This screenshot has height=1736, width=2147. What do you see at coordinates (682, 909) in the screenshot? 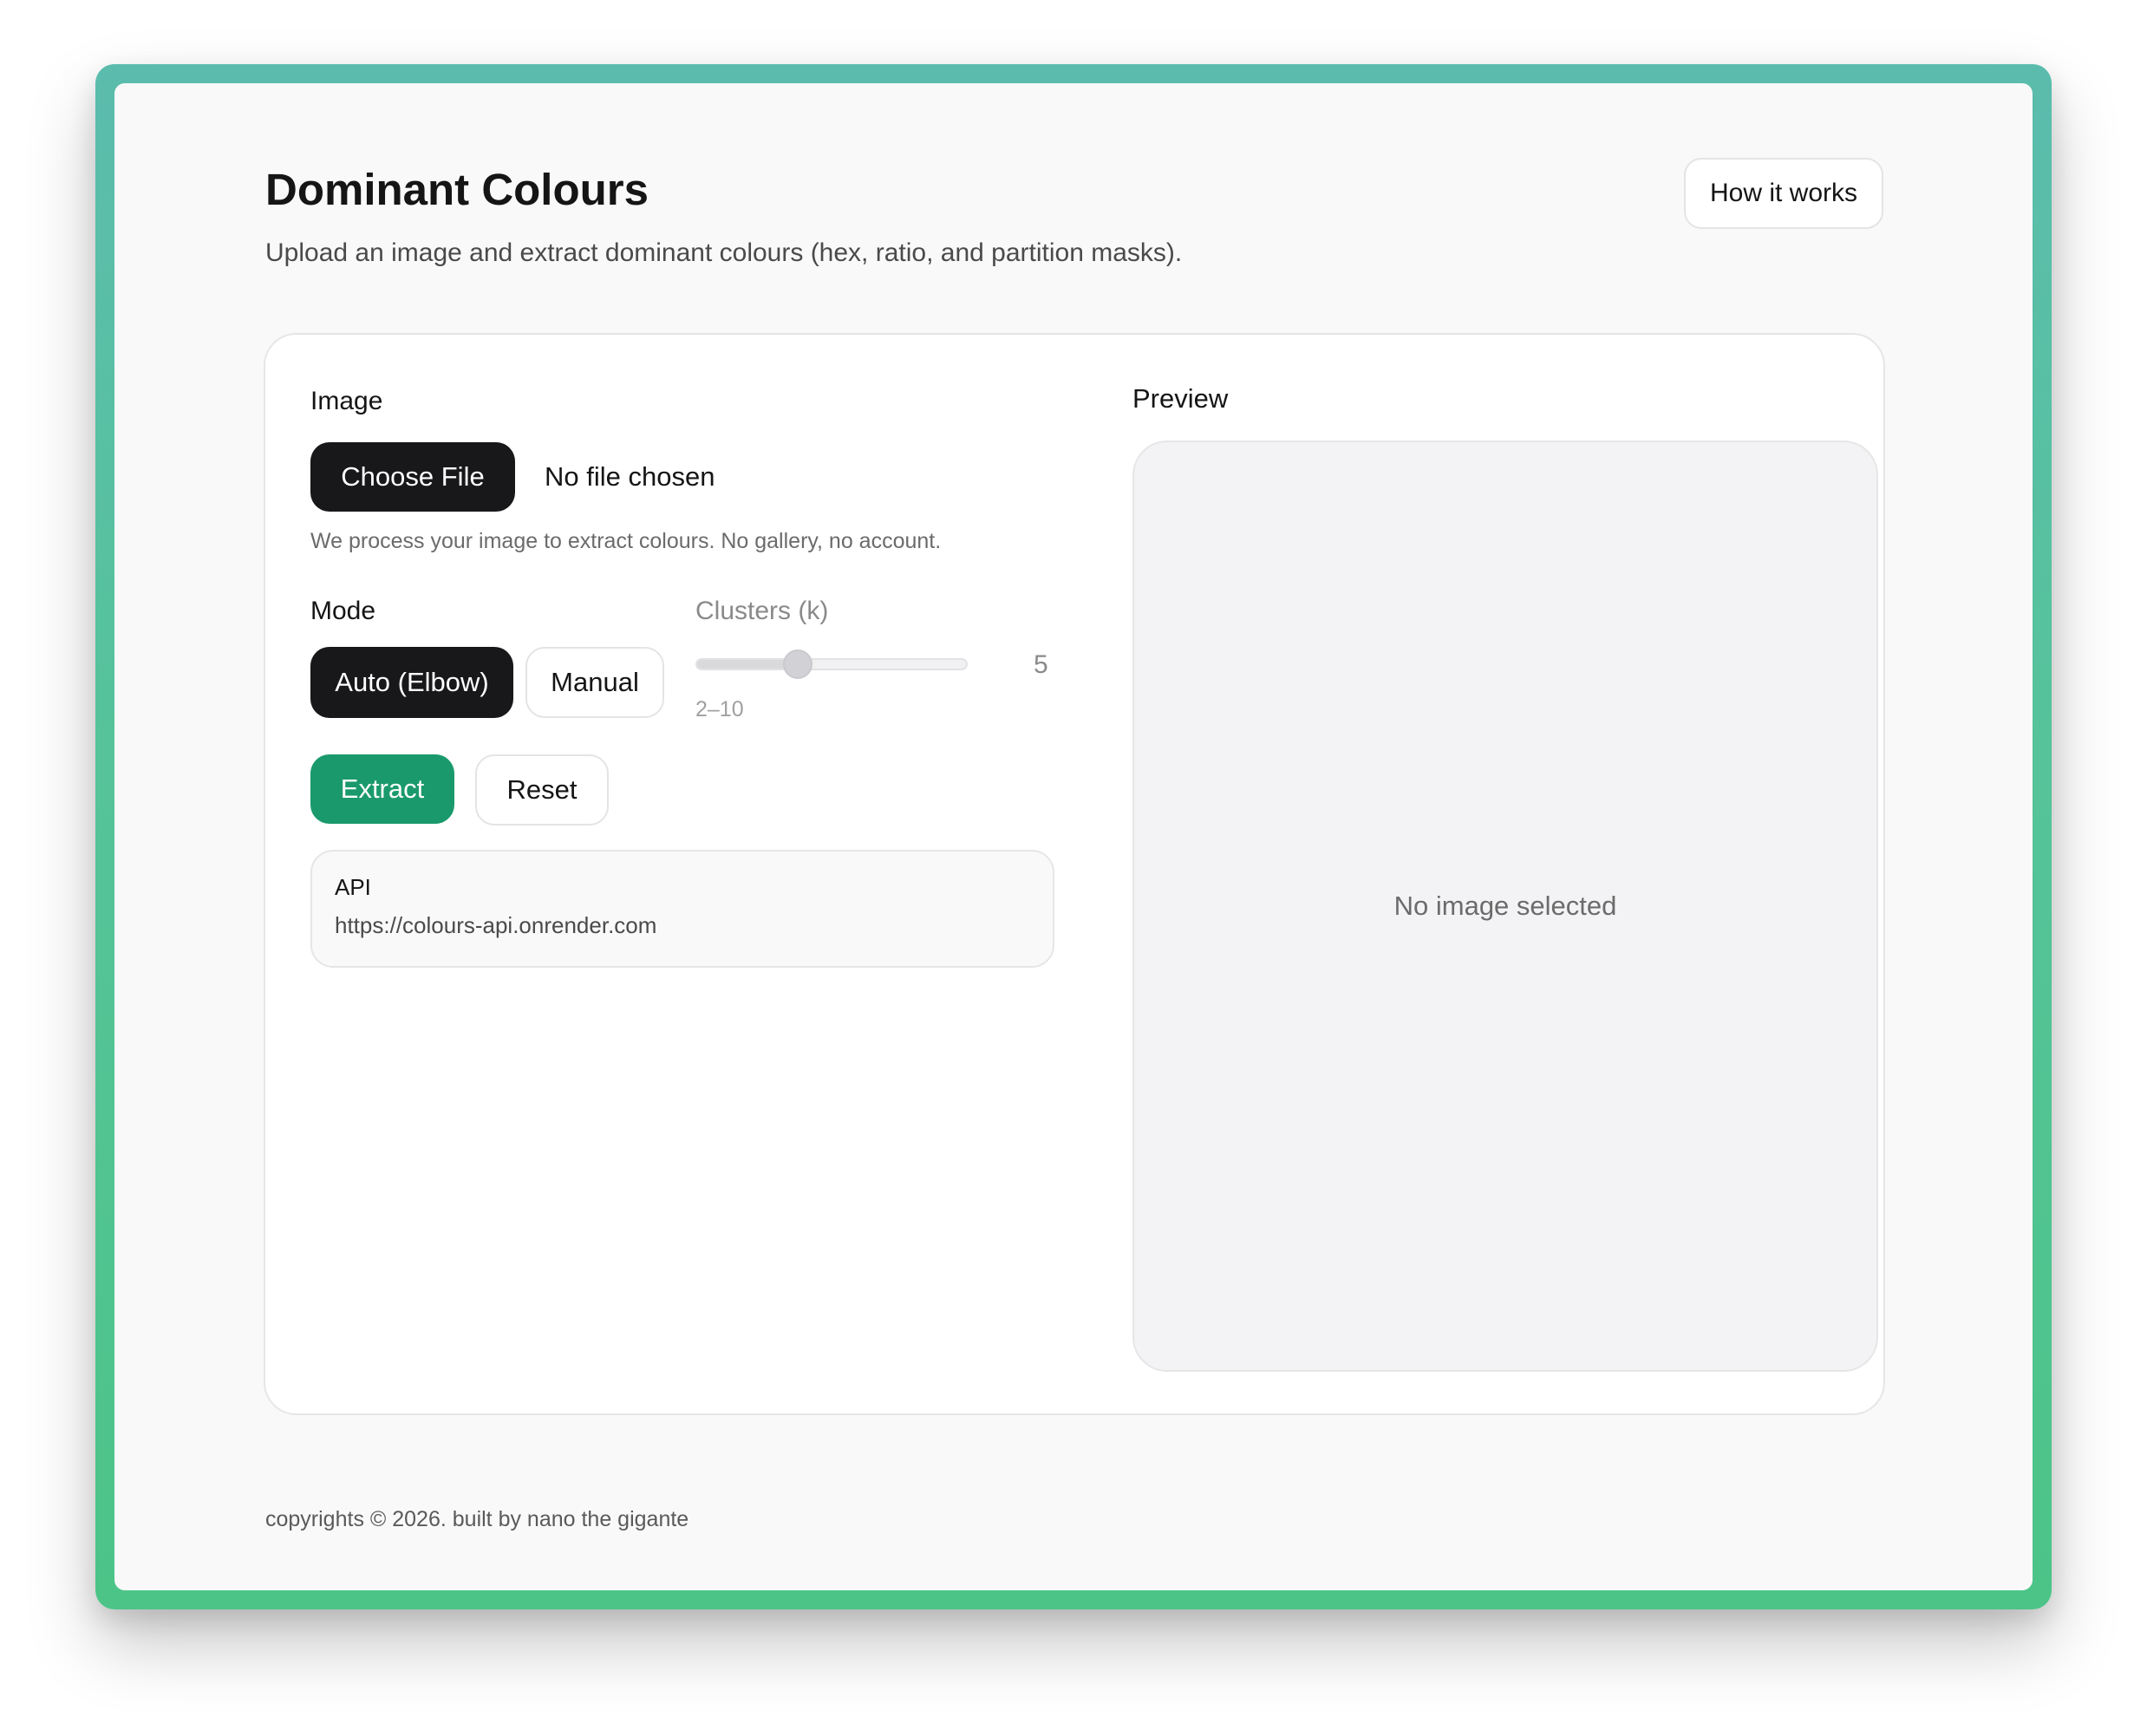
I see `api-info-box: API https://colours-api.onrender.com` at bounding box center [682, 909].